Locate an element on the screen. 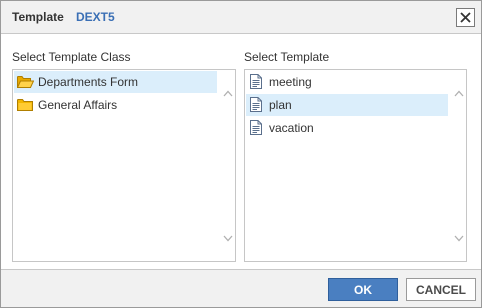  folder-icon is located at coordinates (25, 105).